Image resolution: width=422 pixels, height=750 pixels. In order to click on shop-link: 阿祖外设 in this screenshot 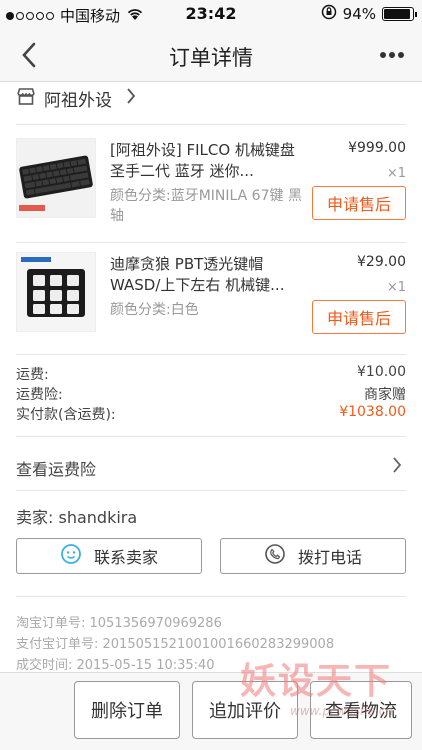, I will do `click(206, 98)`.